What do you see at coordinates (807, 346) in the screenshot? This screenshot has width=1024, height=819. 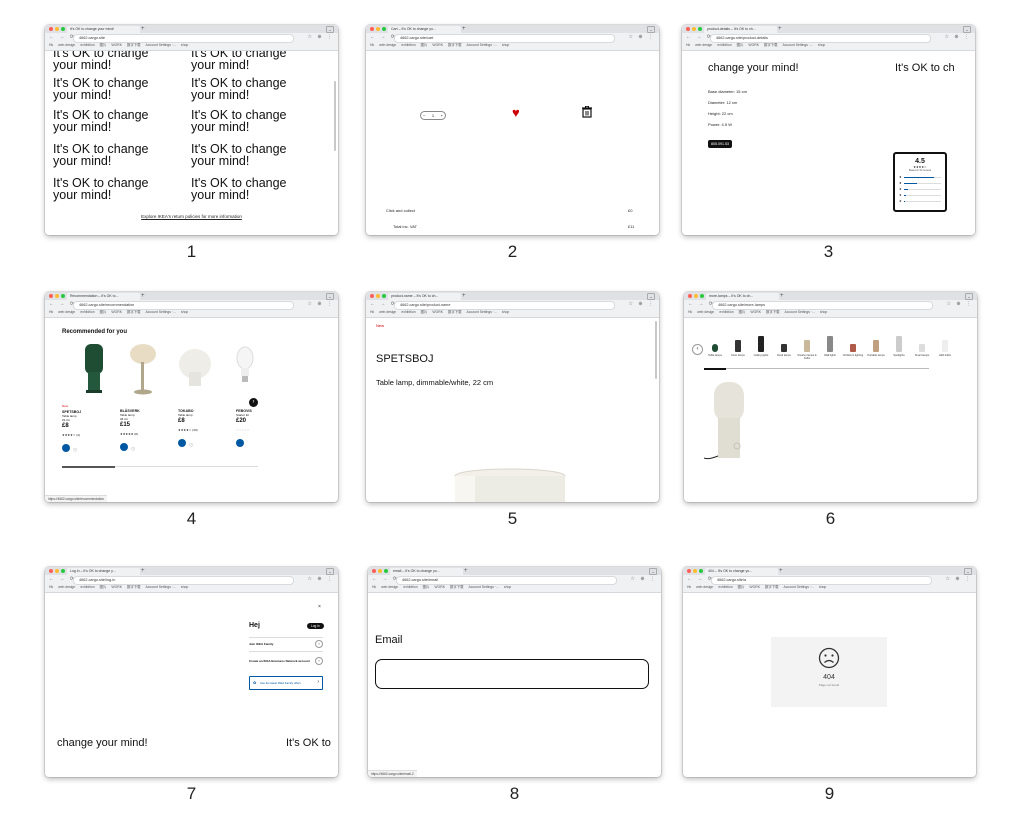 I see `category-item: Smarter lamps & bulbs` at bounding box center [807, 346].